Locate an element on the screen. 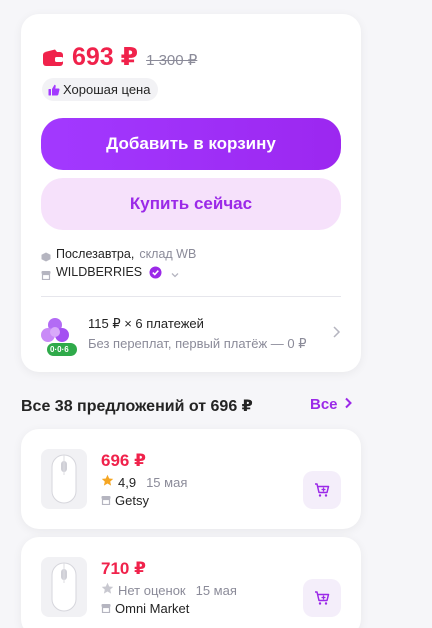 This screenshot has height=628, width=432. seller-name: WILDBERRIES is located at coordinates (99, 272).